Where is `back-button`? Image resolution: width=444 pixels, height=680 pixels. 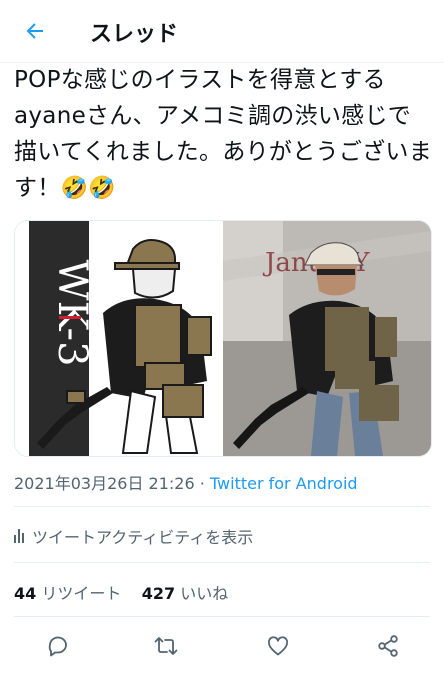
back-button is located at coordinates (35, 31).